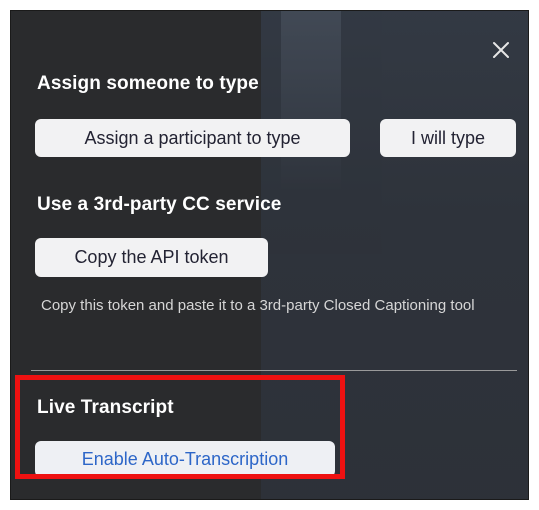 This screenshot has height=510, width=539. What do you see at coordinates (448, 138) in the screenshot?
I see `i-will-type-button: I will type` at bounding box center [448, 138].